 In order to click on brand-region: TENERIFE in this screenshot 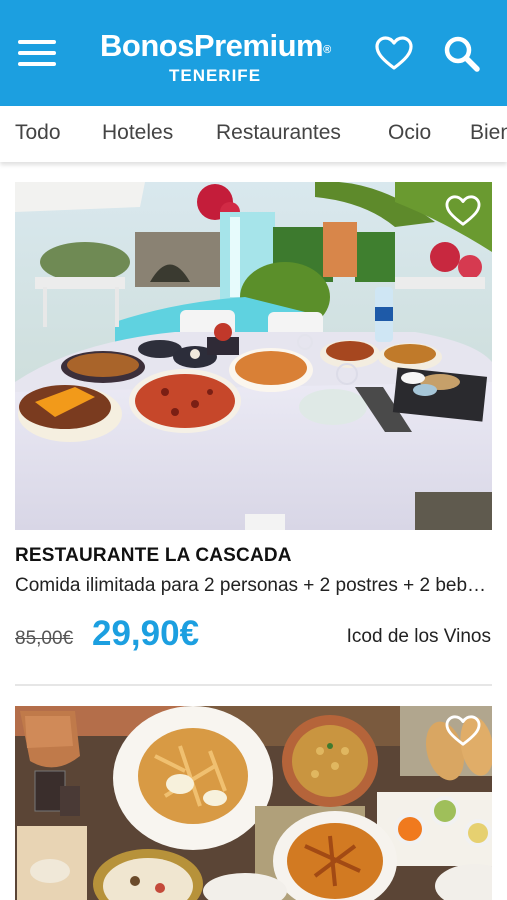, I will do `click(215, 75)`.